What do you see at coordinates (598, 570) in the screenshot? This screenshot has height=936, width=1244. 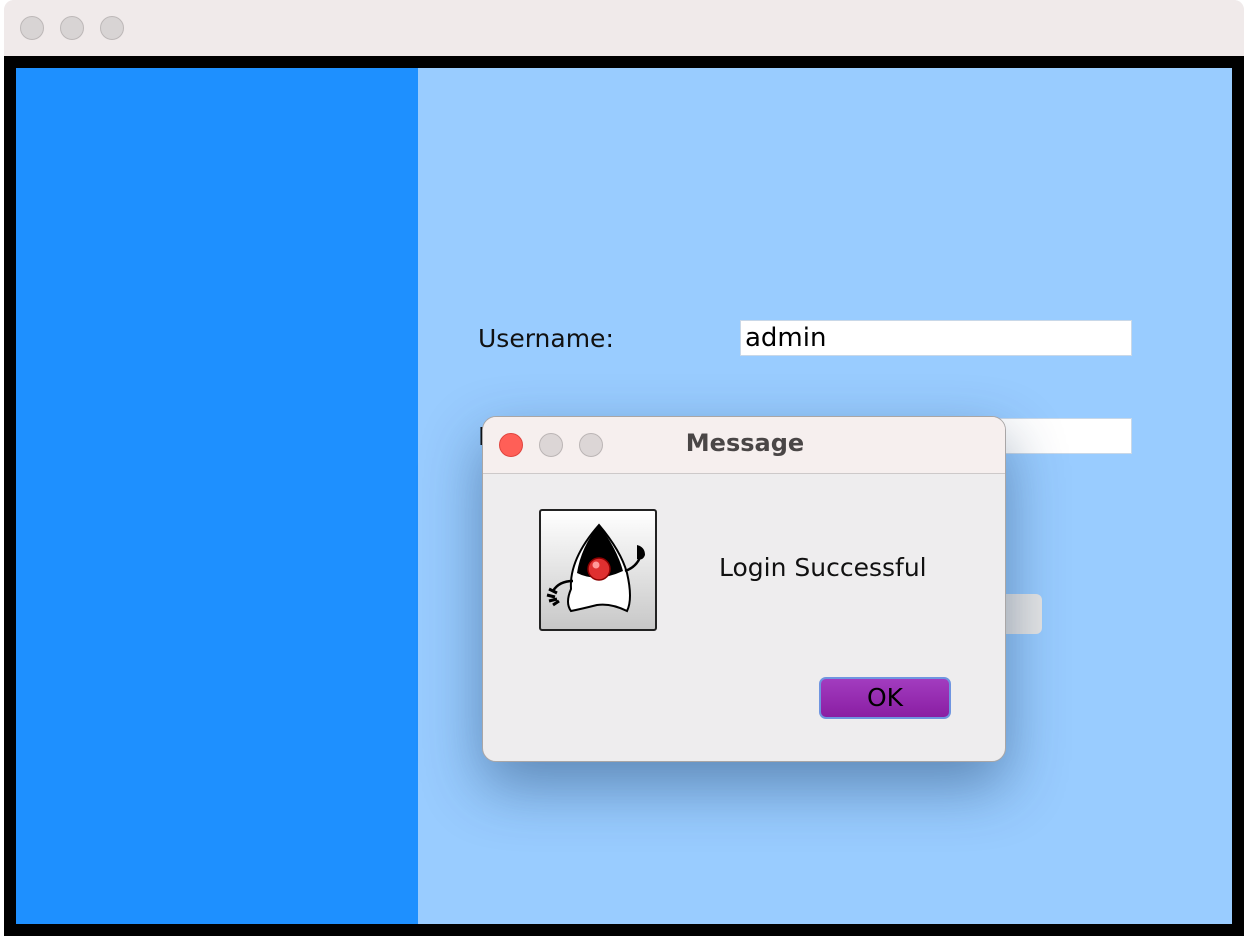 I see `java-duke-icon` at bounding box center [598, 570].